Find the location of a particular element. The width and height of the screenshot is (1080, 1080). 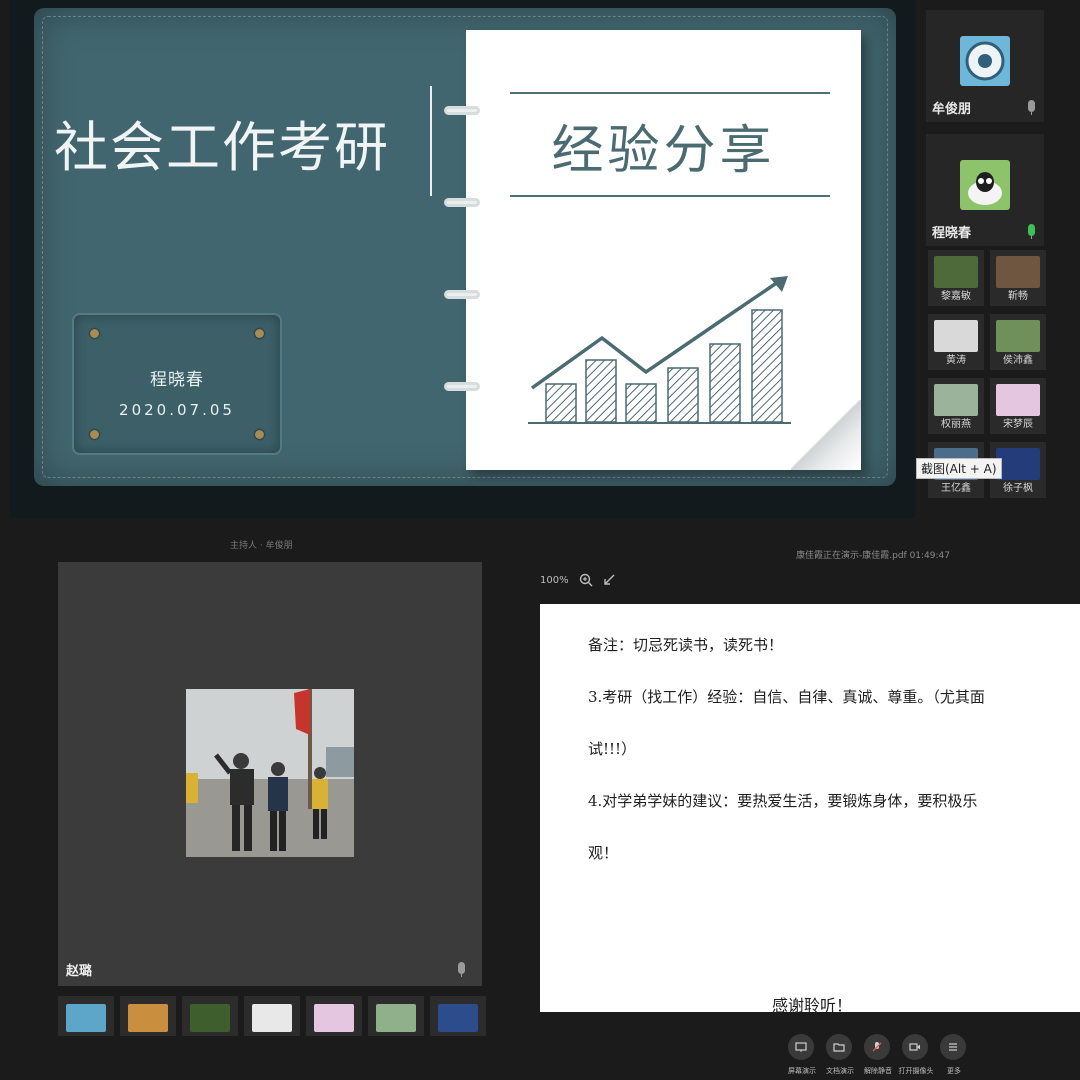

presentation-date: 2020.07.05 is located at coordinates (177, 410).